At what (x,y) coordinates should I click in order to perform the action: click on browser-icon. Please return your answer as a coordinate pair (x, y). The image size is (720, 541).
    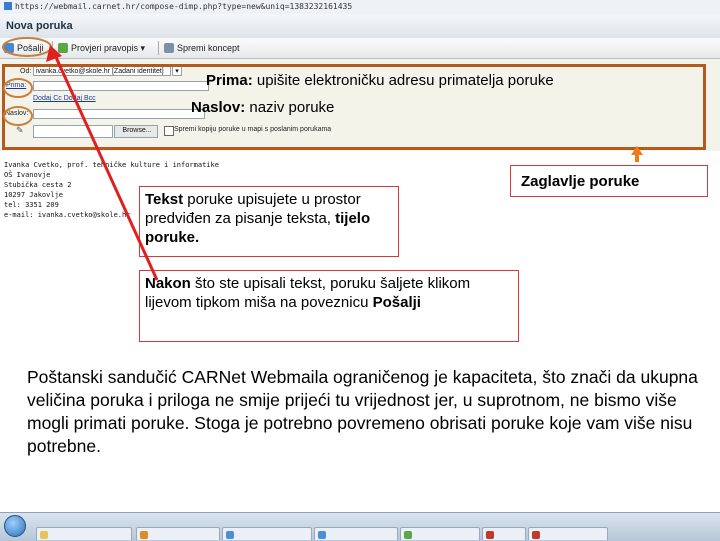
    Looking at the image, I should click on (144, 535).